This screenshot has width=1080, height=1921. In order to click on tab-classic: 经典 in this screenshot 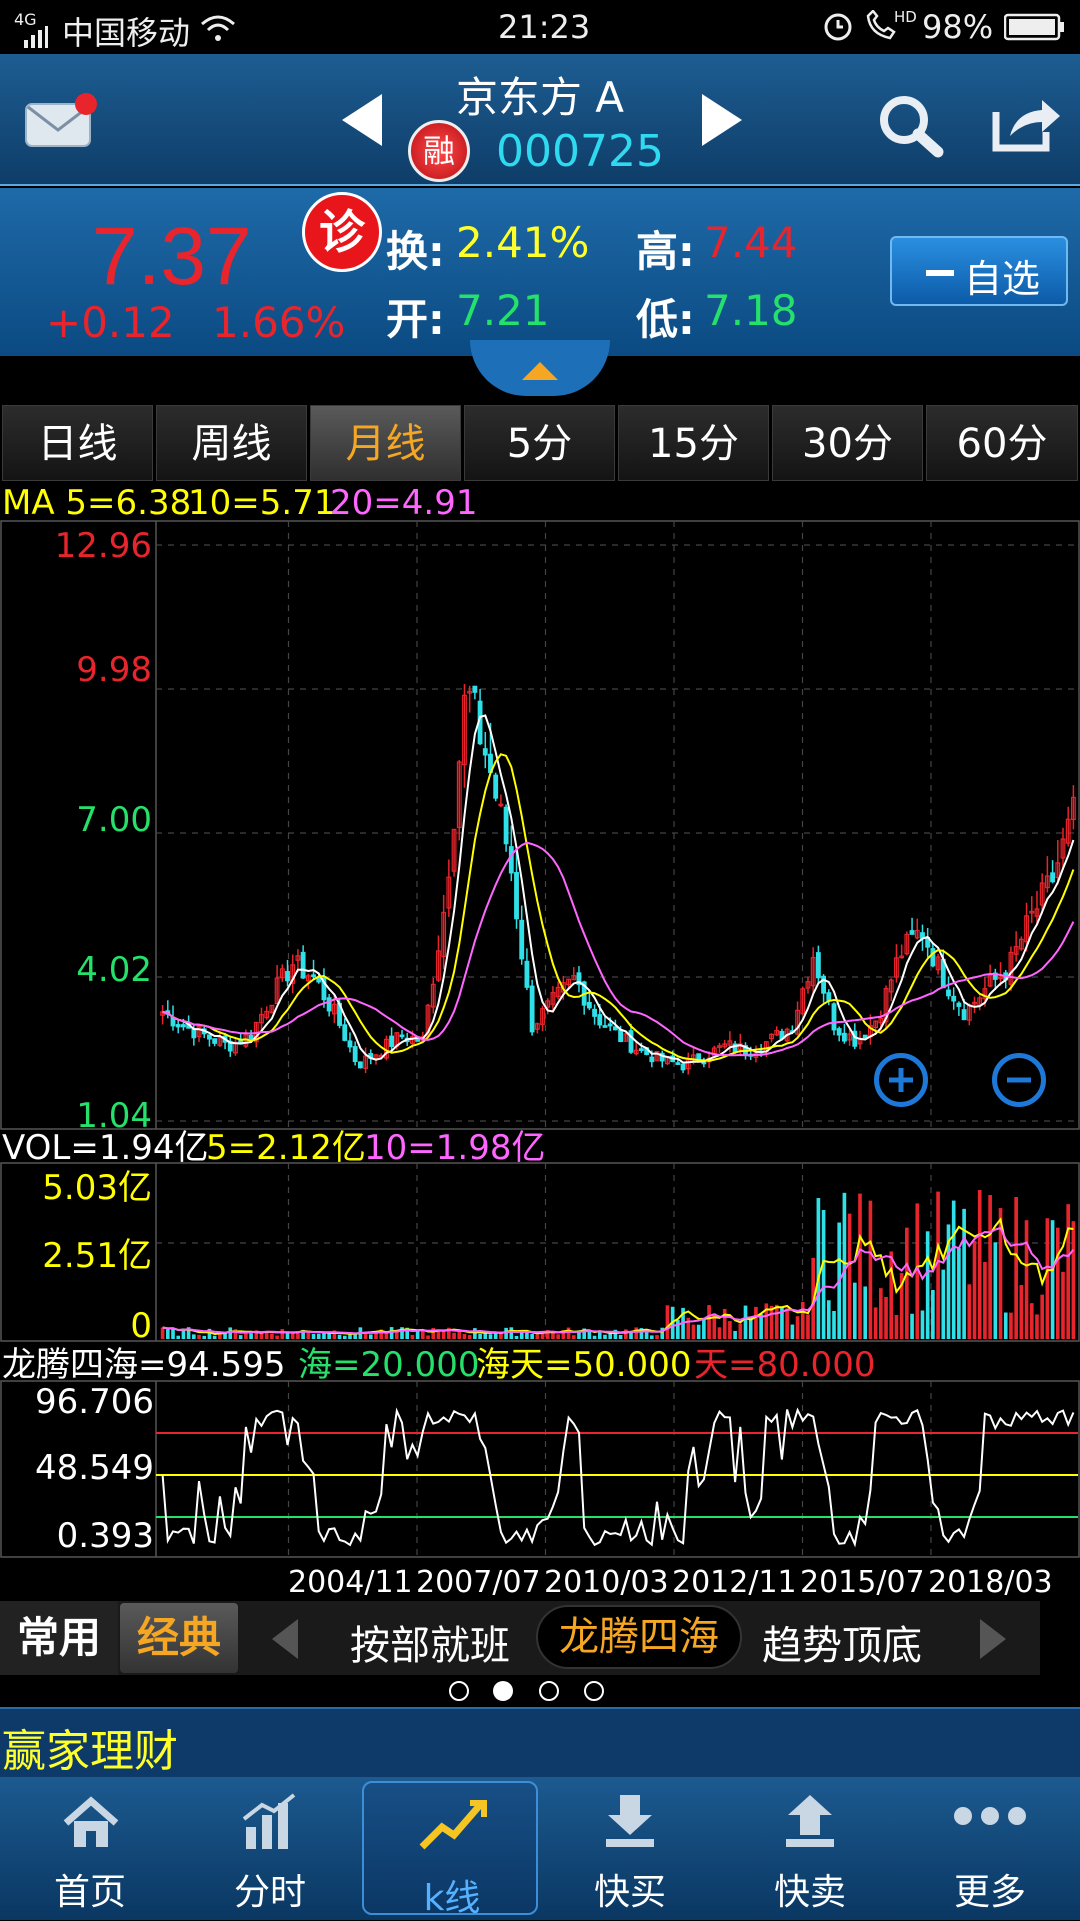, I will do `click(179, 1638)`.